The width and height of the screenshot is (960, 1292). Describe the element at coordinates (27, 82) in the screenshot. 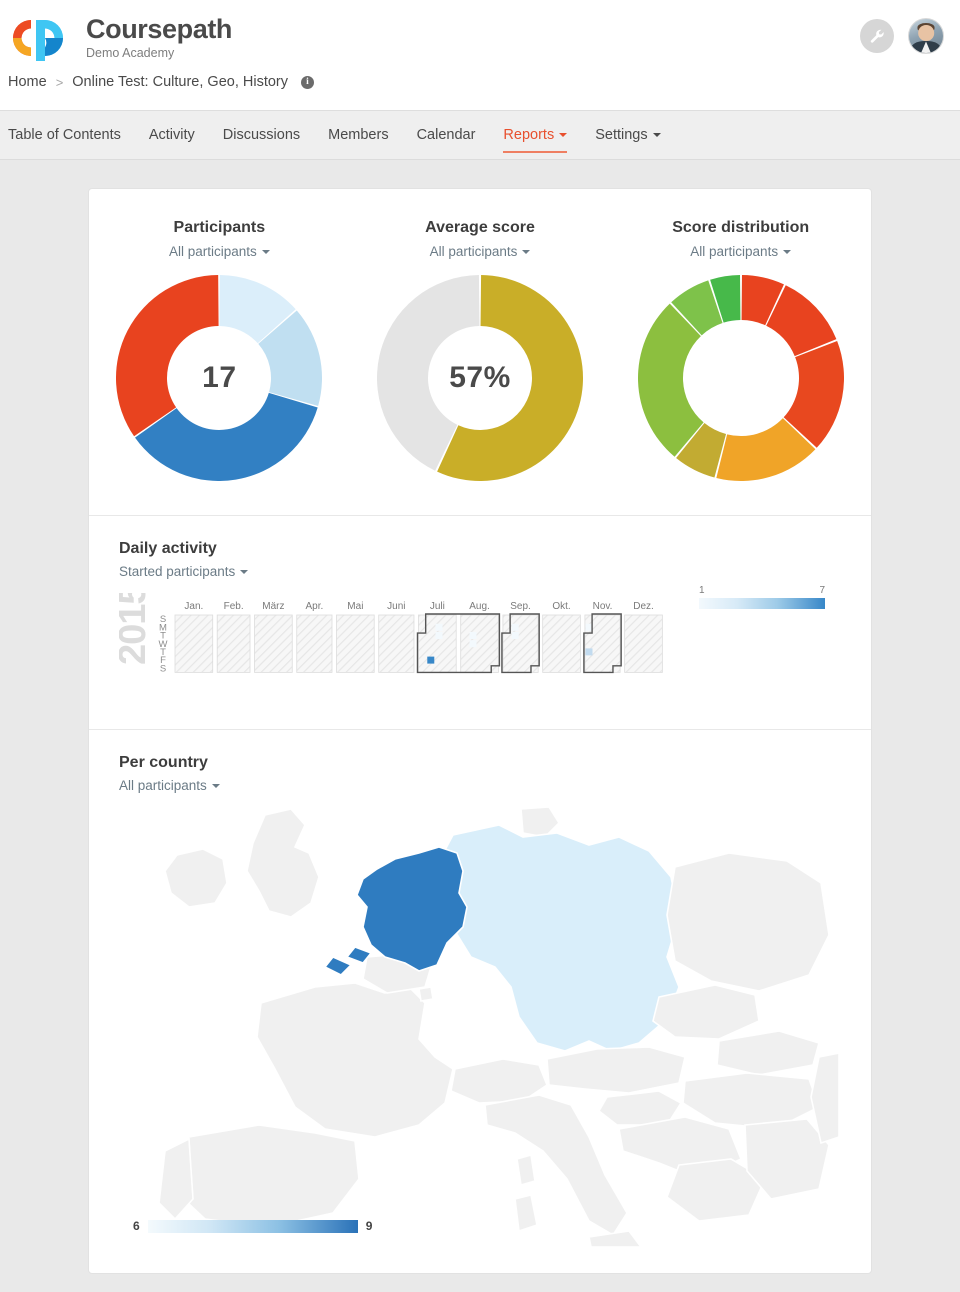

I see `breadcrumb-home: Home` at that location.